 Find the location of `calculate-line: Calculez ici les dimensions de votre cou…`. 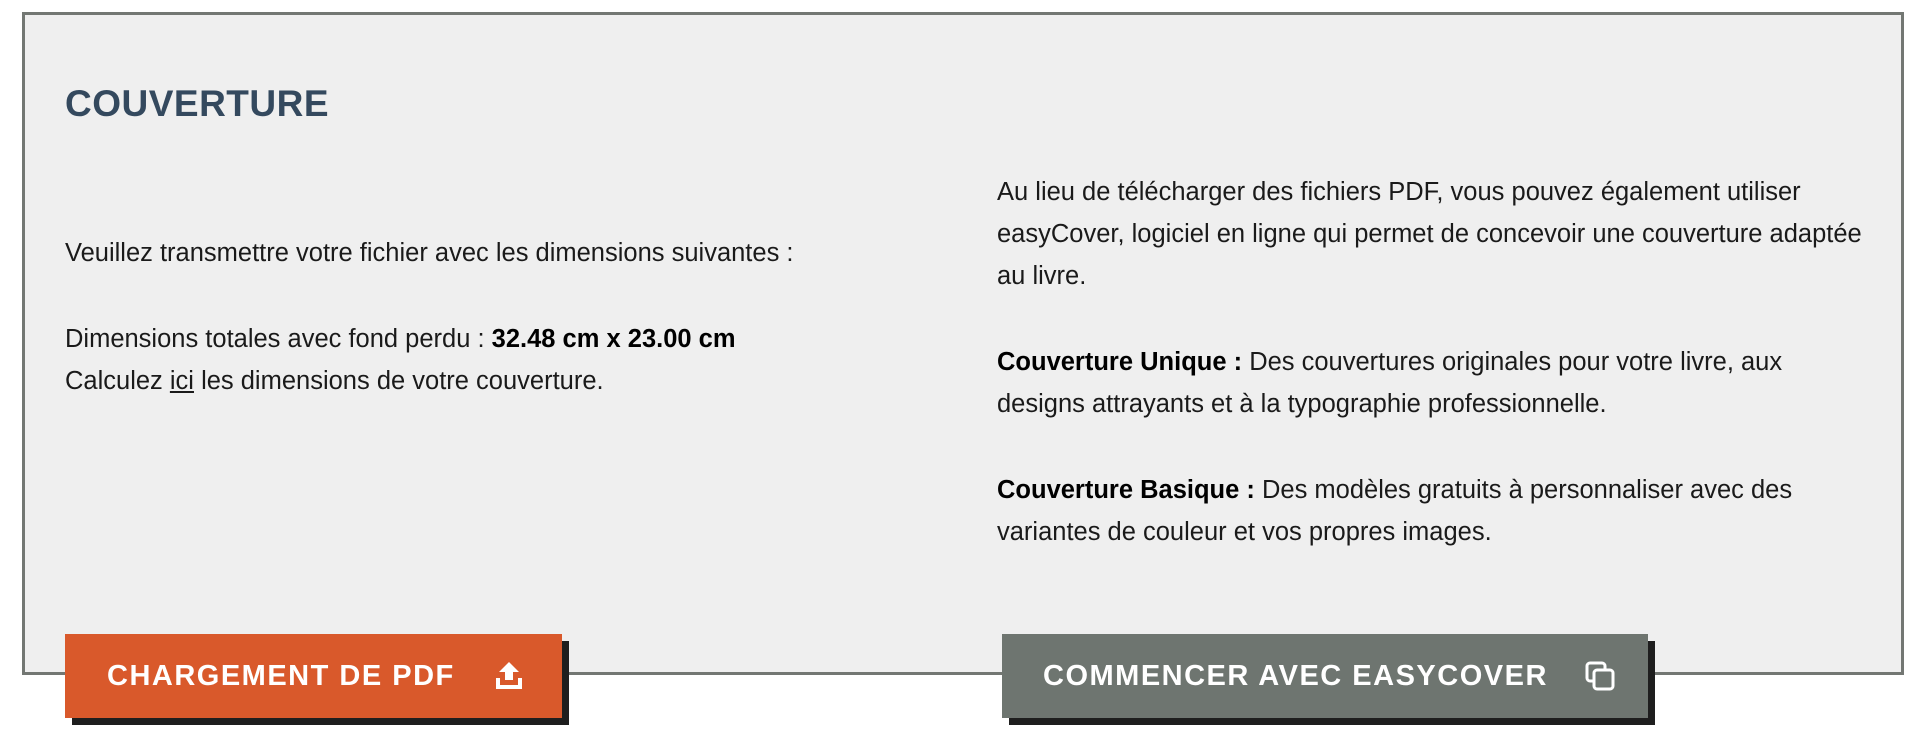

calculate-line: Calculez ici les dimensions de votre cou… is located at coordinates (505, 381).